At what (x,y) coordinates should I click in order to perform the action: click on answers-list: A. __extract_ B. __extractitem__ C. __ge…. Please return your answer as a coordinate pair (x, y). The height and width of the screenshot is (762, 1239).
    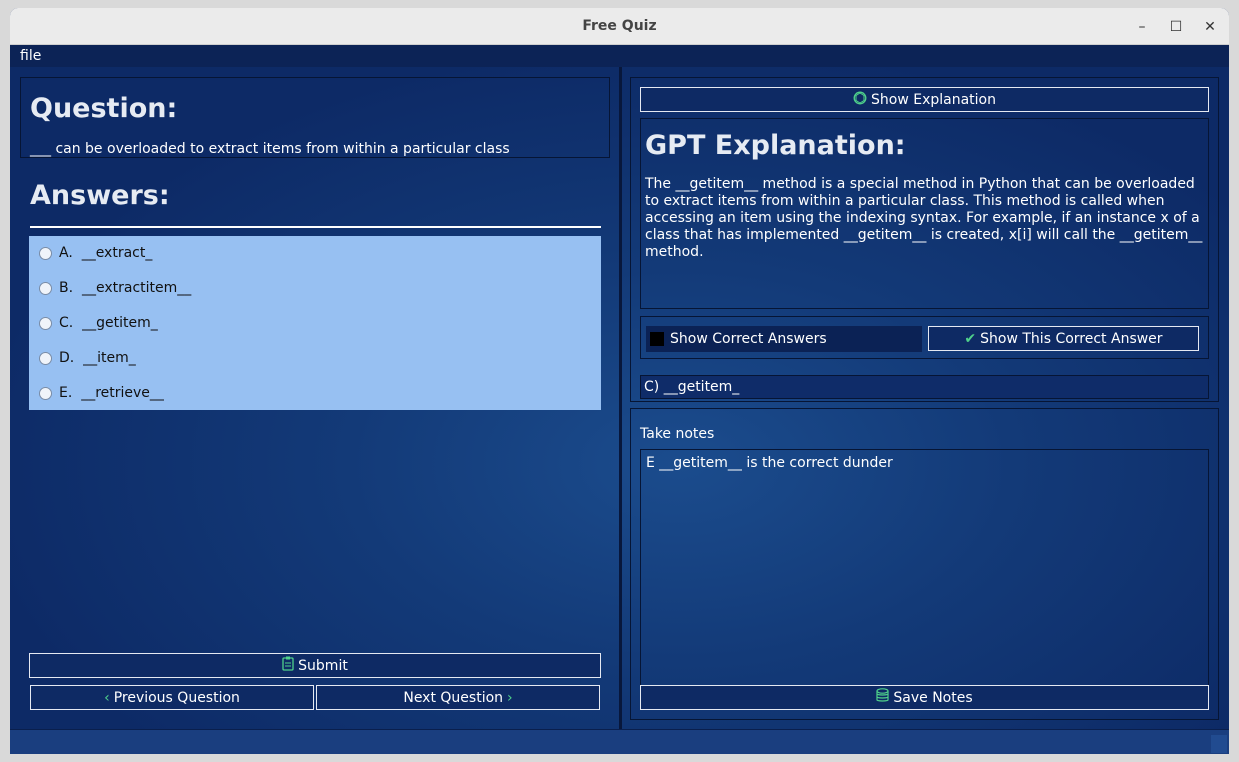
    Looking at the image, I should click on (315, 323).